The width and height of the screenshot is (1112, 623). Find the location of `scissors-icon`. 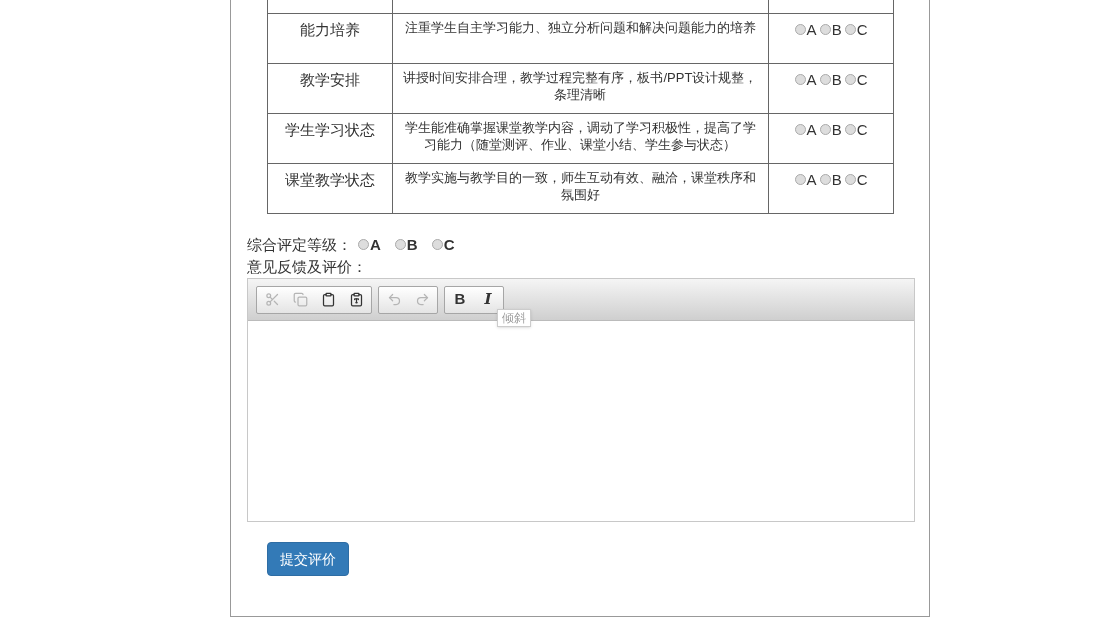

scissors-icon is located at coordinates (272, 299).